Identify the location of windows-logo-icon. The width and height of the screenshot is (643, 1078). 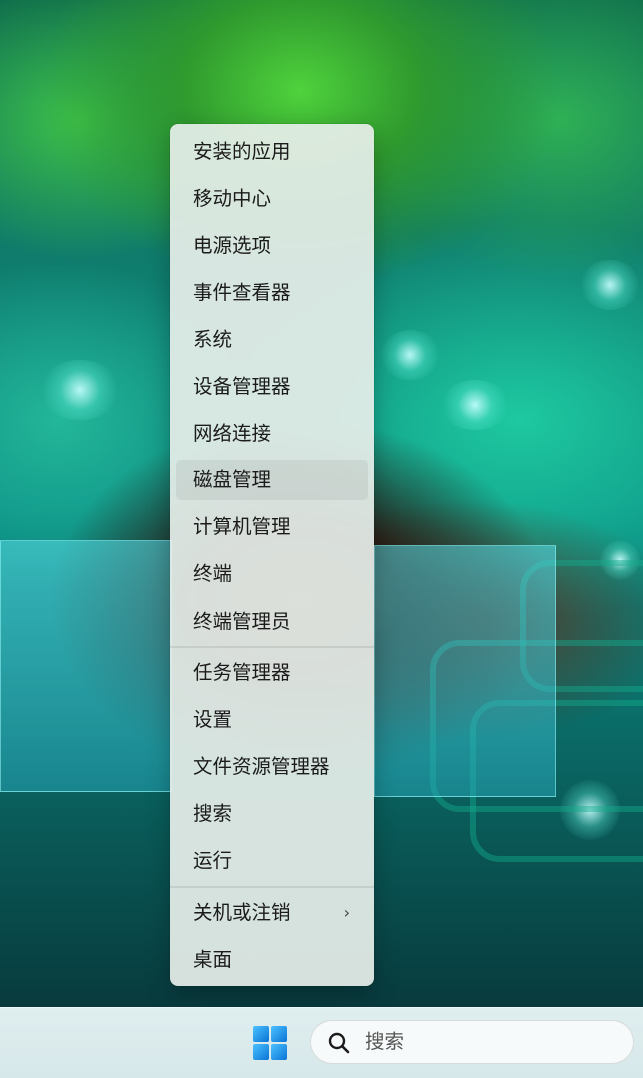
(271, 1044).